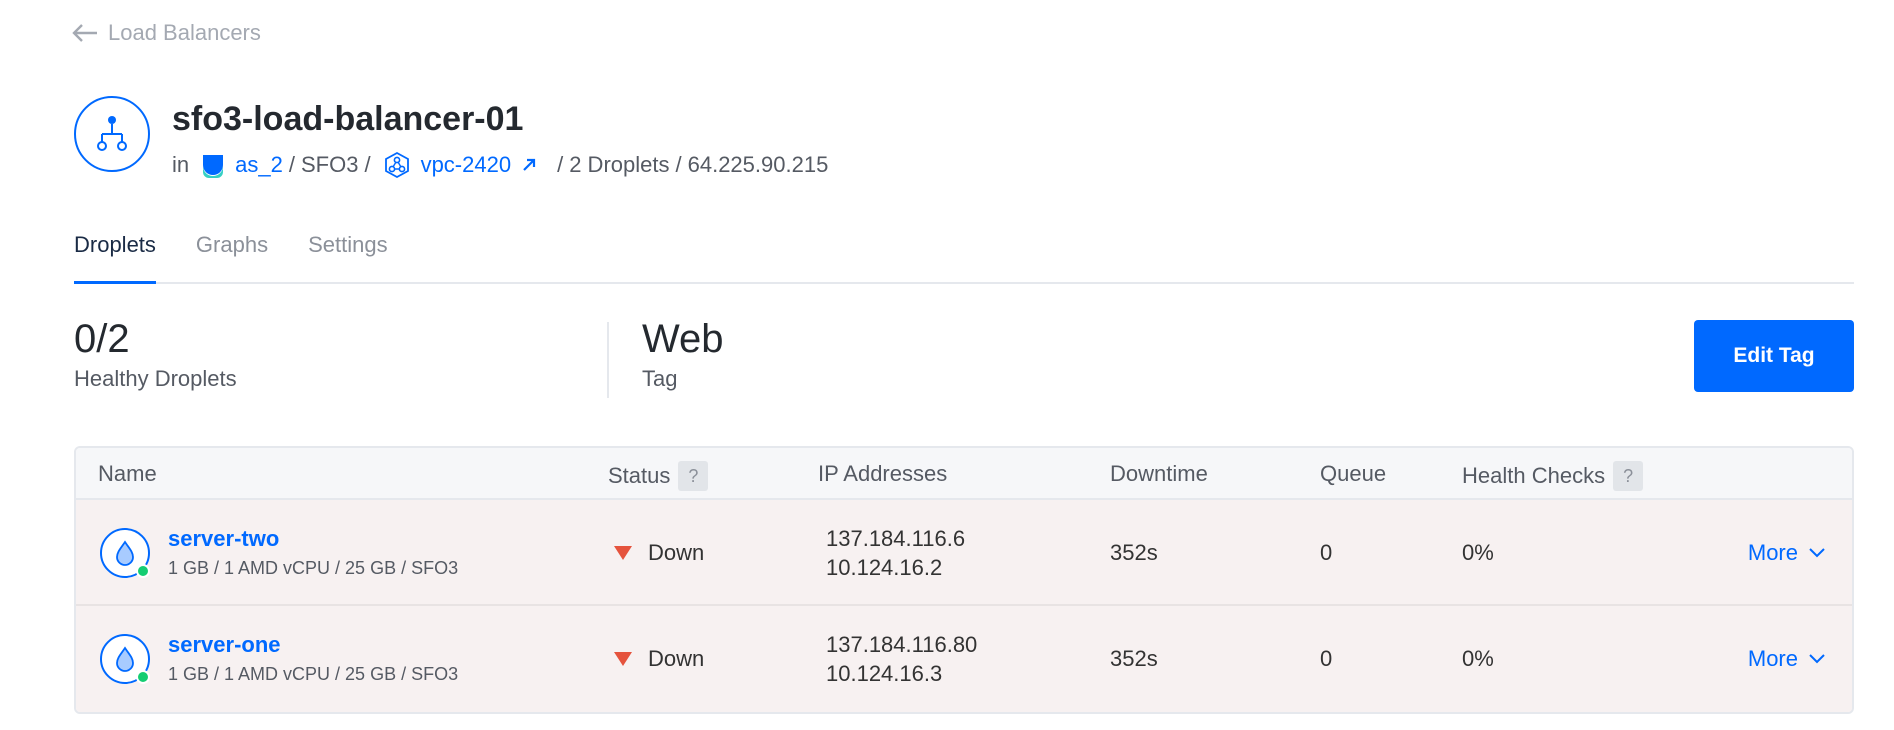  I want to click on divider, so click(608, 360).